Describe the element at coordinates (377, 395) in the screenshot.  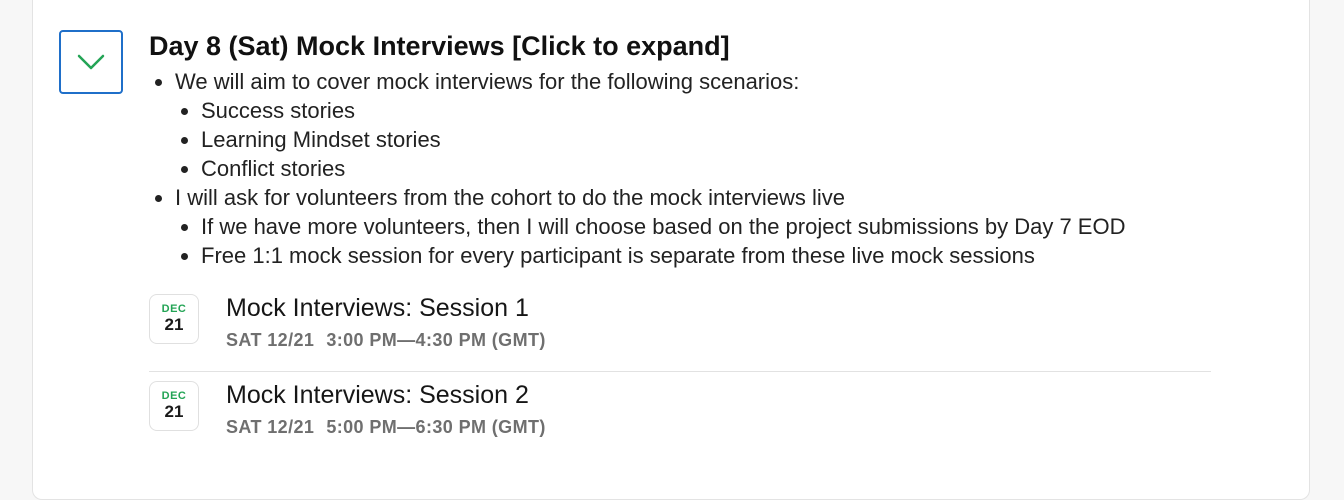
I see `event-title: Mock Interviews: Session 2` at that location.